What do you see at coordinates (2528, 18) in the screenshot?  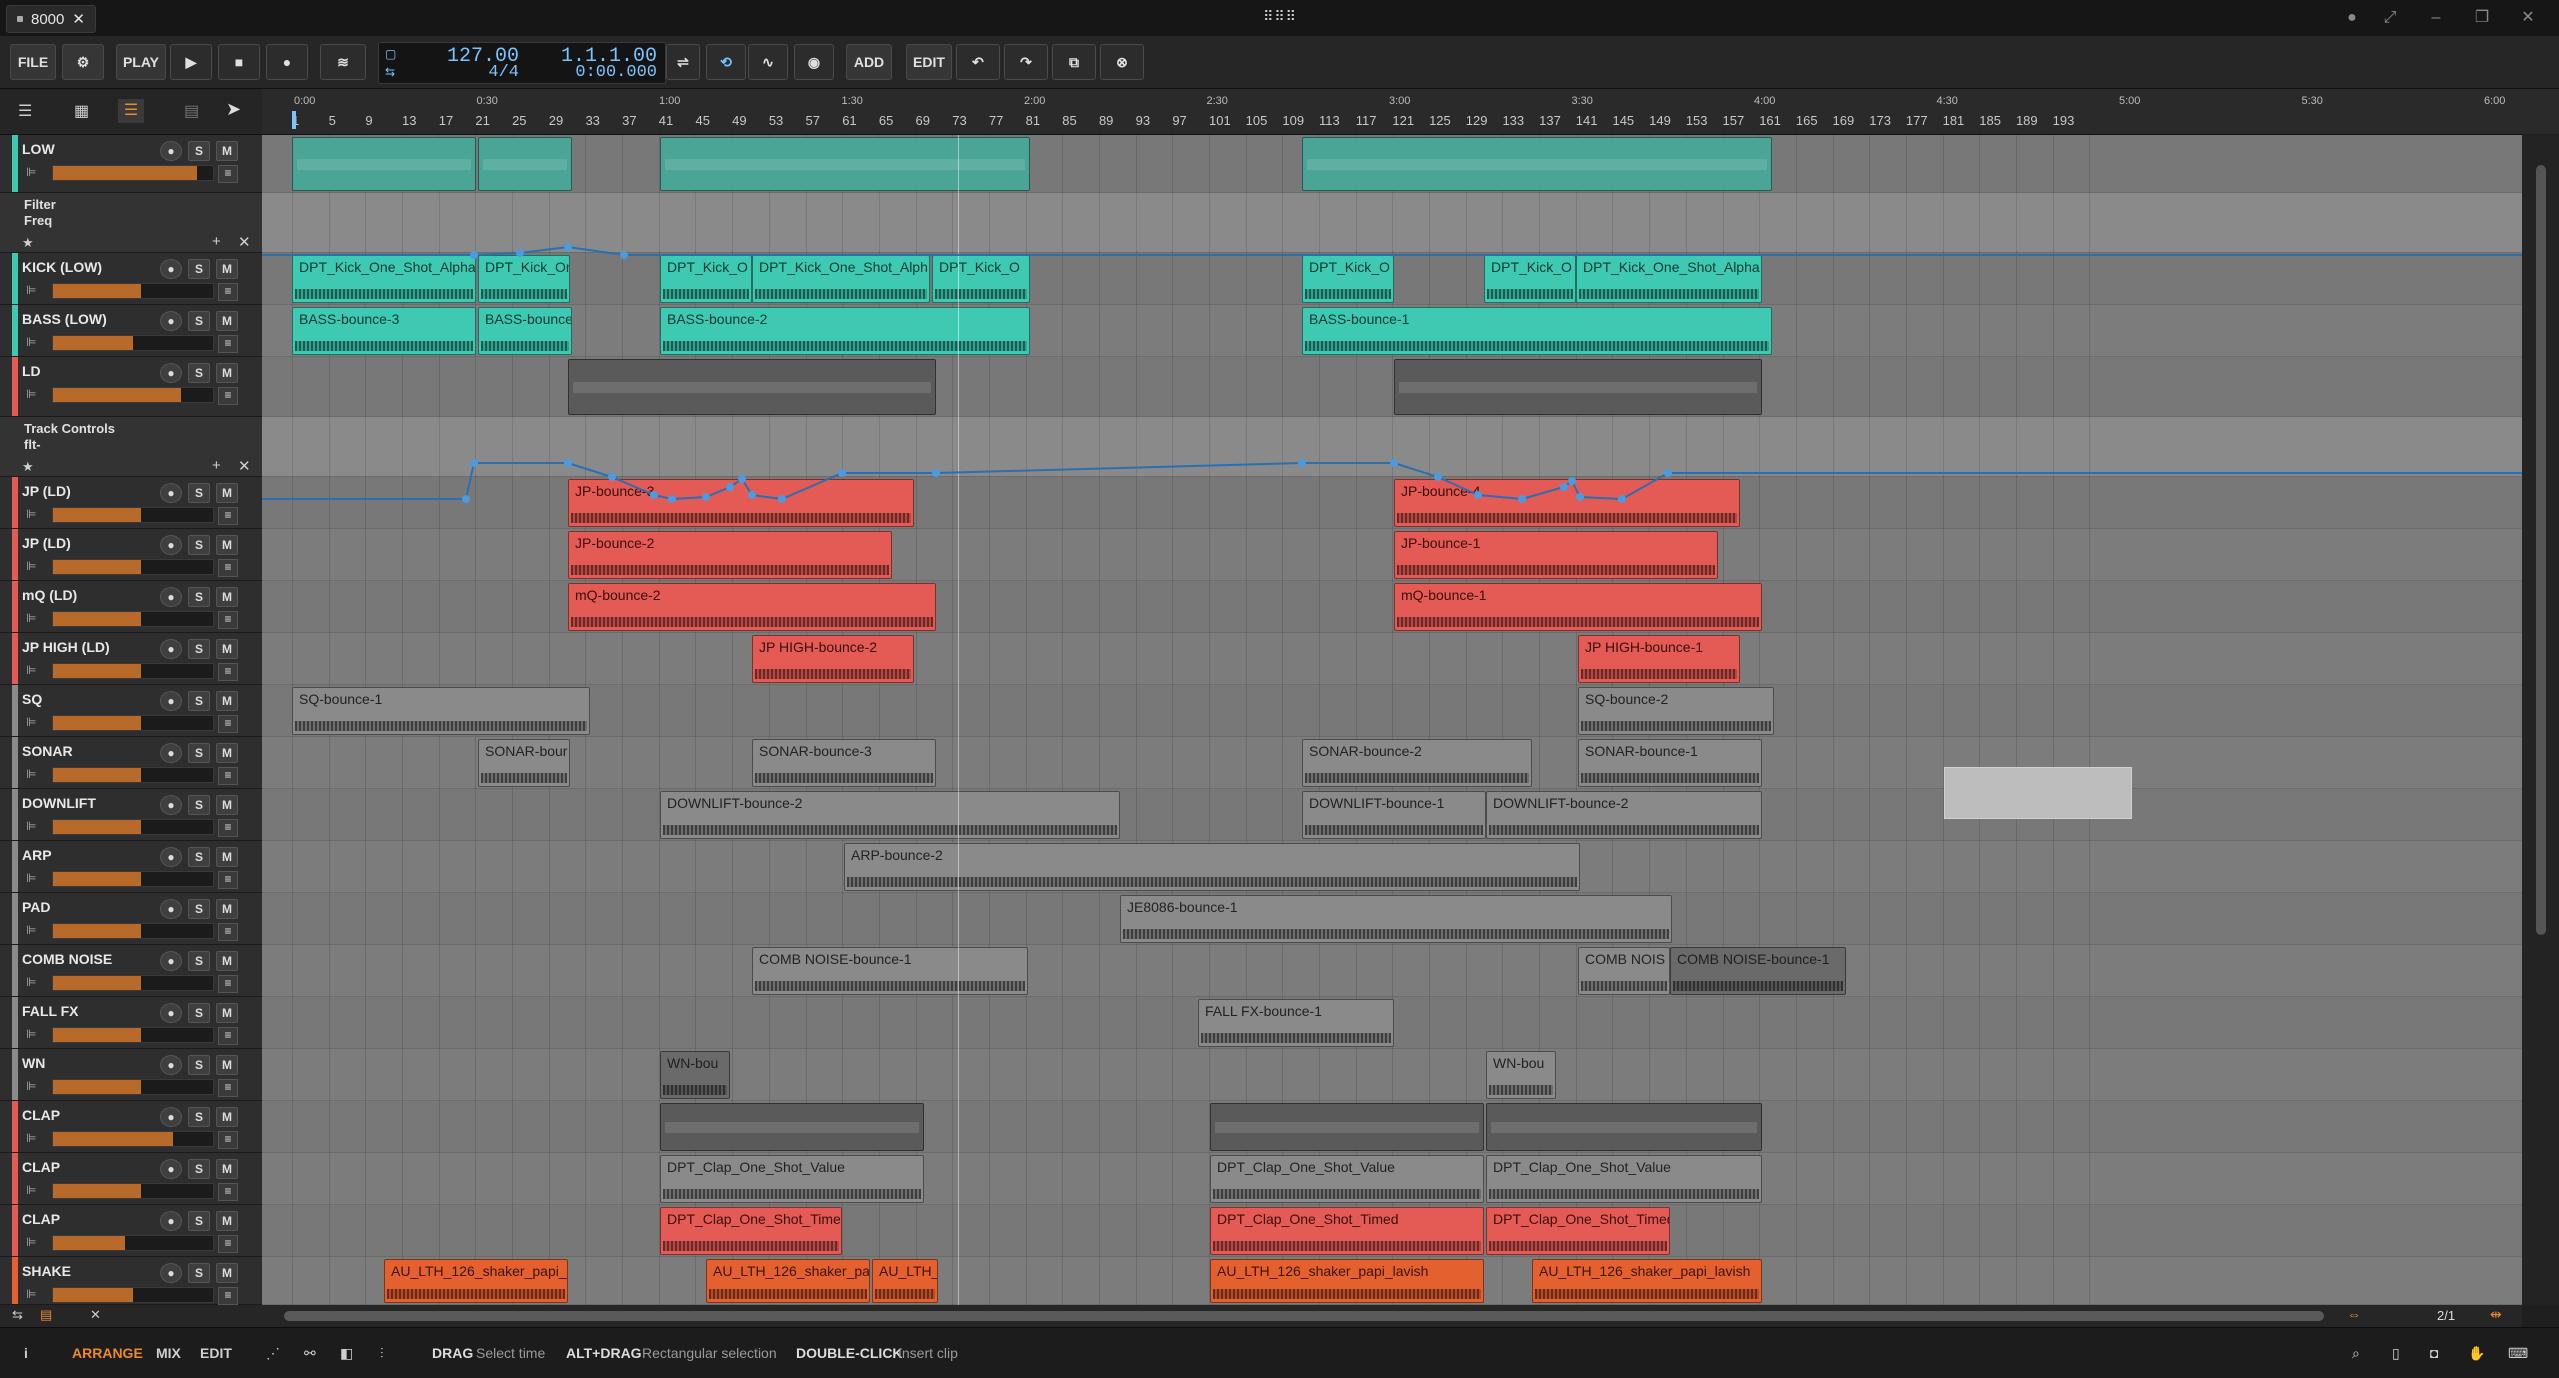 I see `close-window-icon: ✕` at bounding box center [2528, 18].